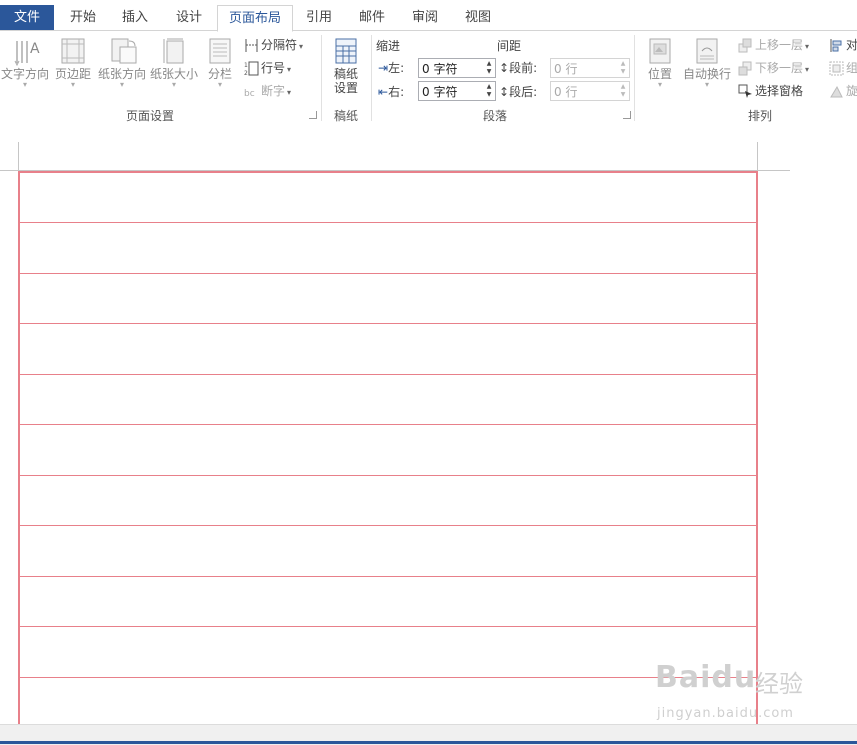  What do you see at coordinates (779, 68) in the screenshot?
I see `send-backward-label: 下移一层` at bounding box center [779, 68].